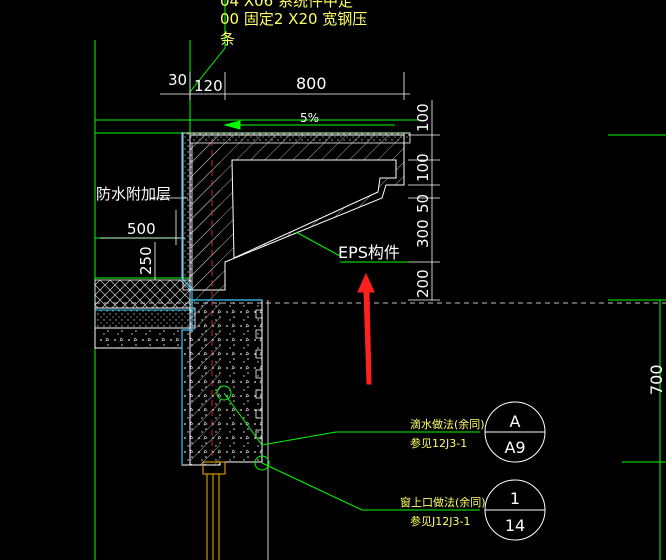  I want to click on dim-800: 800, so click(311, 83).